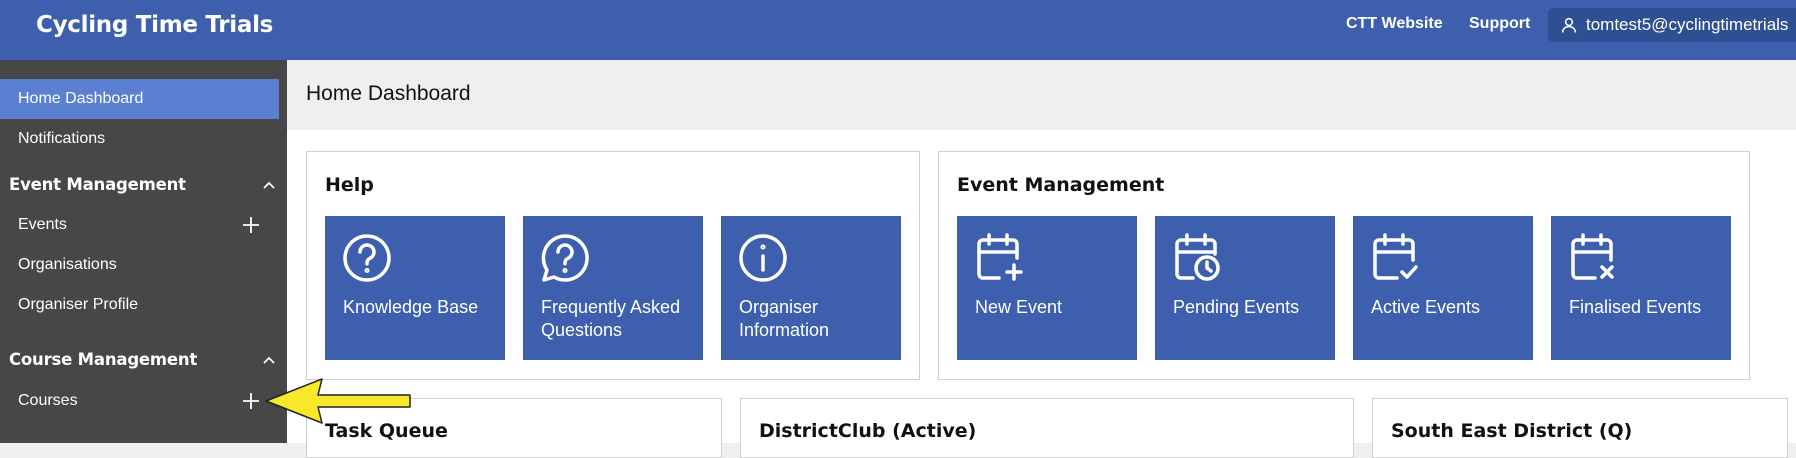 The image size is (1796, 458). Describe the element at coordinates (139, 99) in the screenshot. I see `sidebar-item-home-dashboard: Home Dashboard` at that location.